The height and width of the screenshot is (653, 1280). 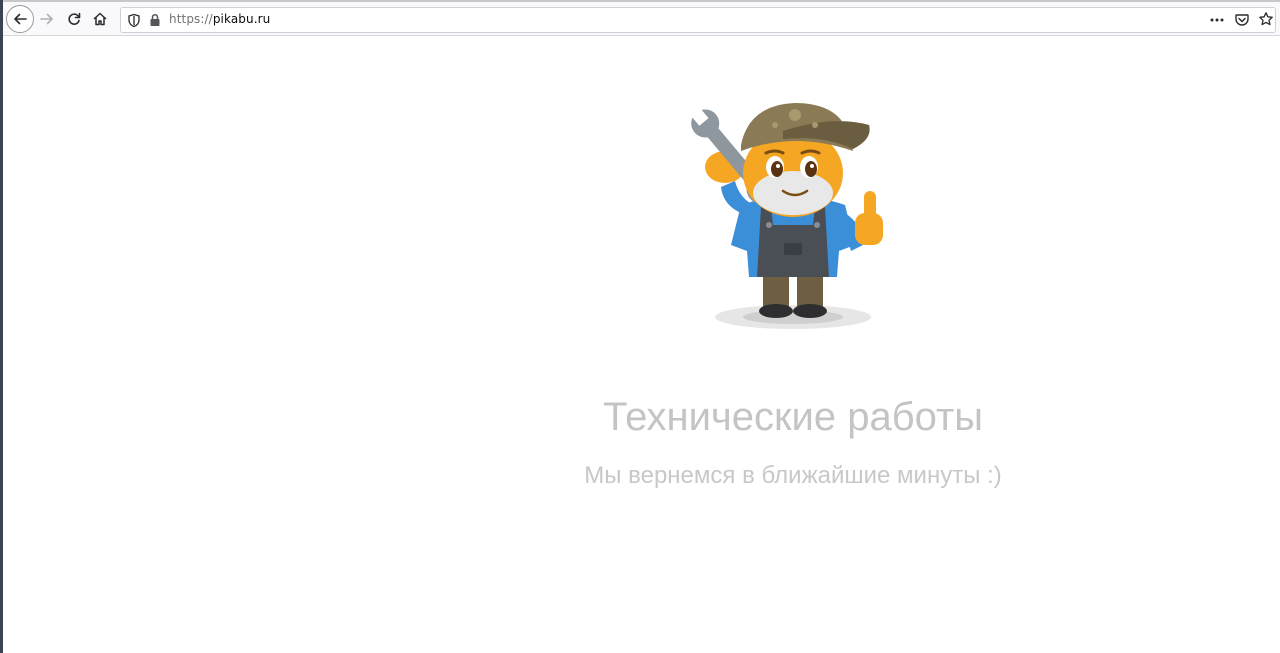 I want to click on forward-button, so click(x=47, y=19).